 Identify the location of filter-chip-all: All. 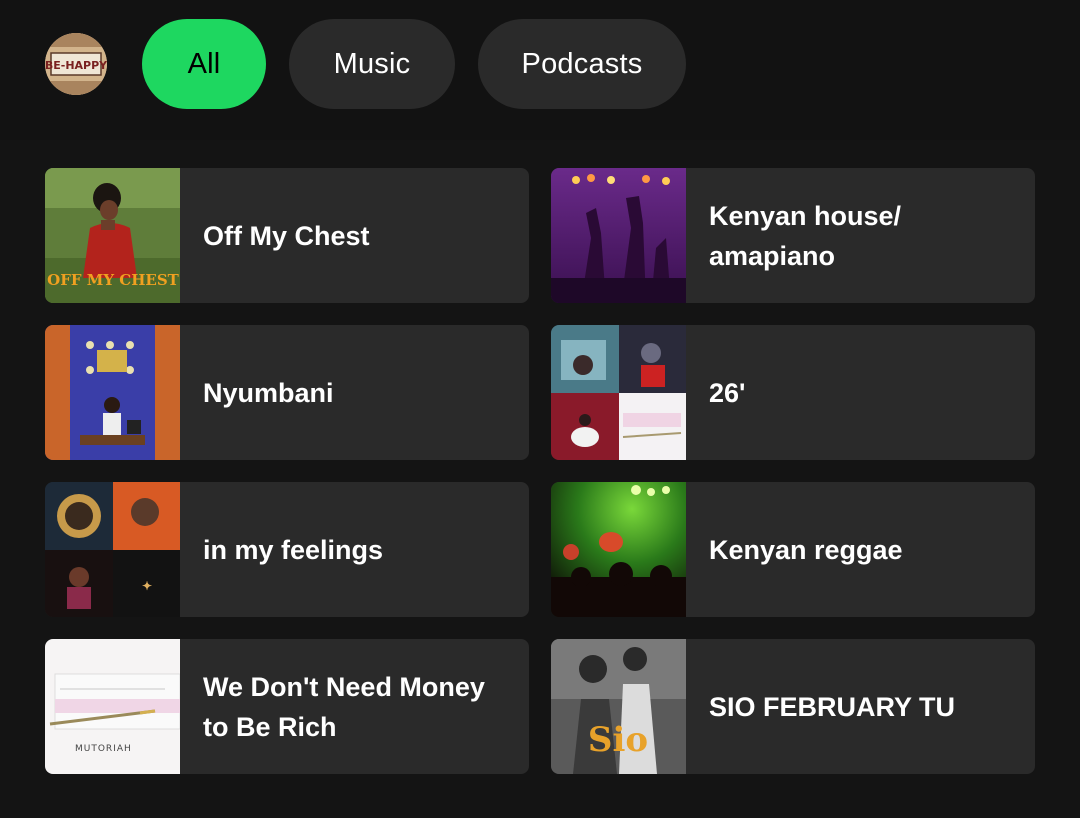
(204, 64).